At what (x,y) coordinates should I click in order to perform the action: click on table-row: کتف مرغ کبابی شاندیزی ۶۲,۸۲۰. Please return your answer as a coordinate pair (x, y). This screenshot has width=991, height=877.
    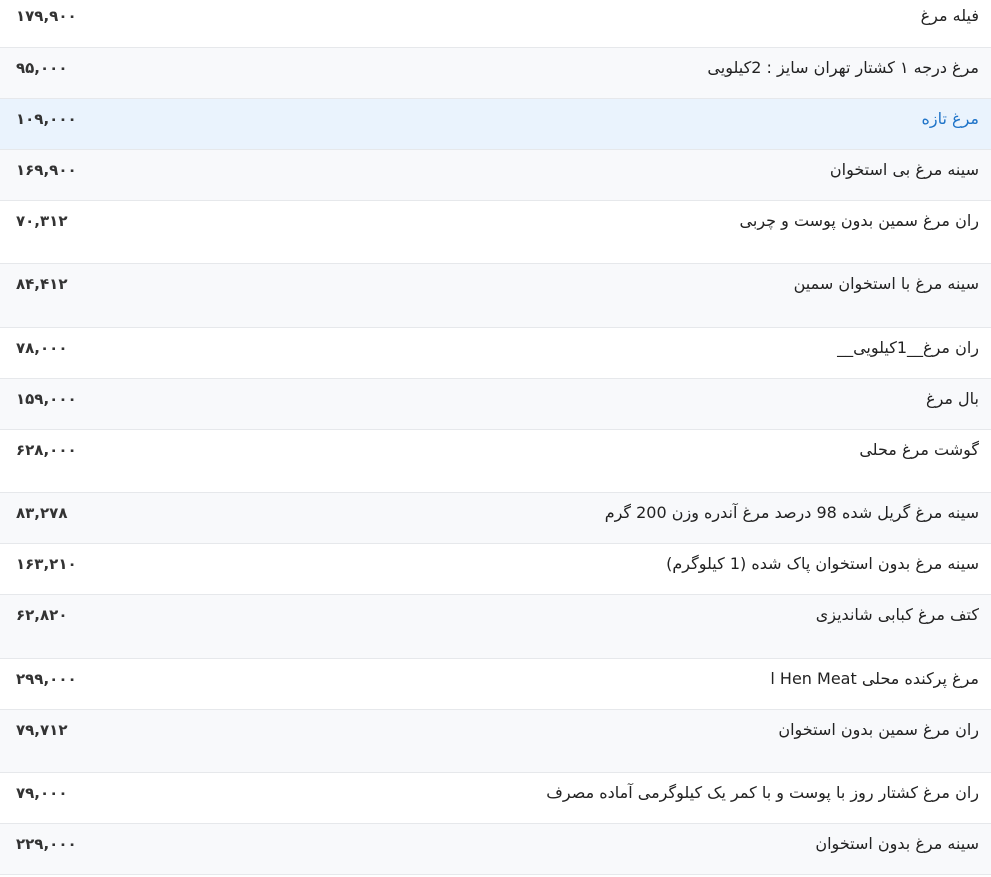
    Looking at the image, I should click on (495, 626).